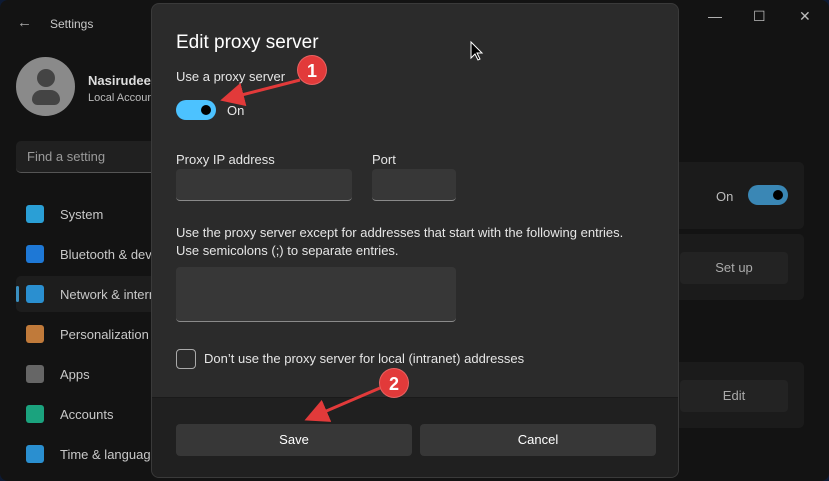 The image size is (829, 481). I want to click on mouse-cursor-icon, so click(477, 50).